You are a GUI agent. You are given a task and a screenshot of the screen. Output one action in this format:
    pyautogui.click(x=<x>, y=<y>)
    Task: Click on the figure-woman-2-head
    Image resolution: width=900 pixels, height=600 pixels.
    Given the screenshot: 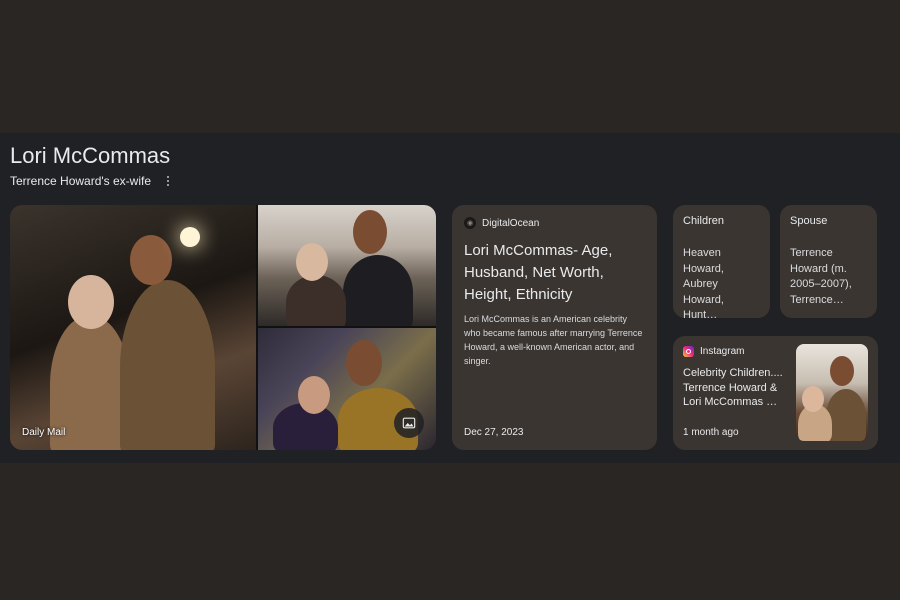 What is the action you would take?
    pyautogui.click(x=312, y=262)
    